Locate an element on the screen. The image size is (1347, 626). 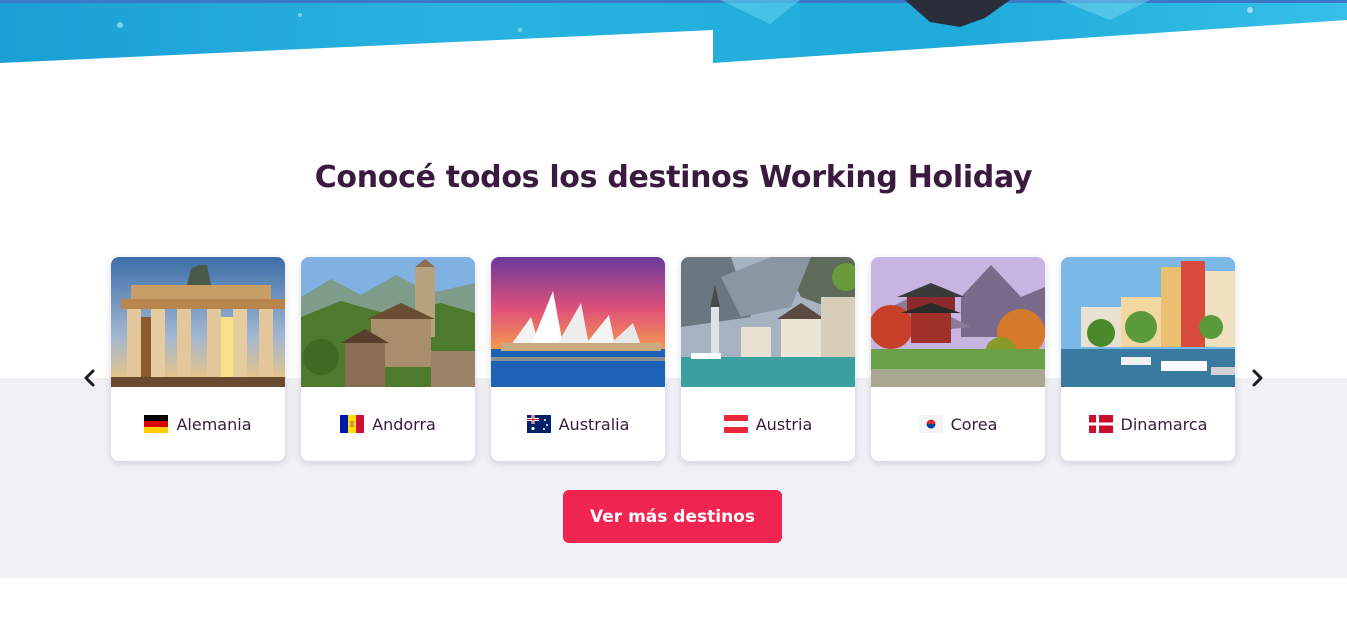
carousel-next-button is located at coordinates (1257, 378).